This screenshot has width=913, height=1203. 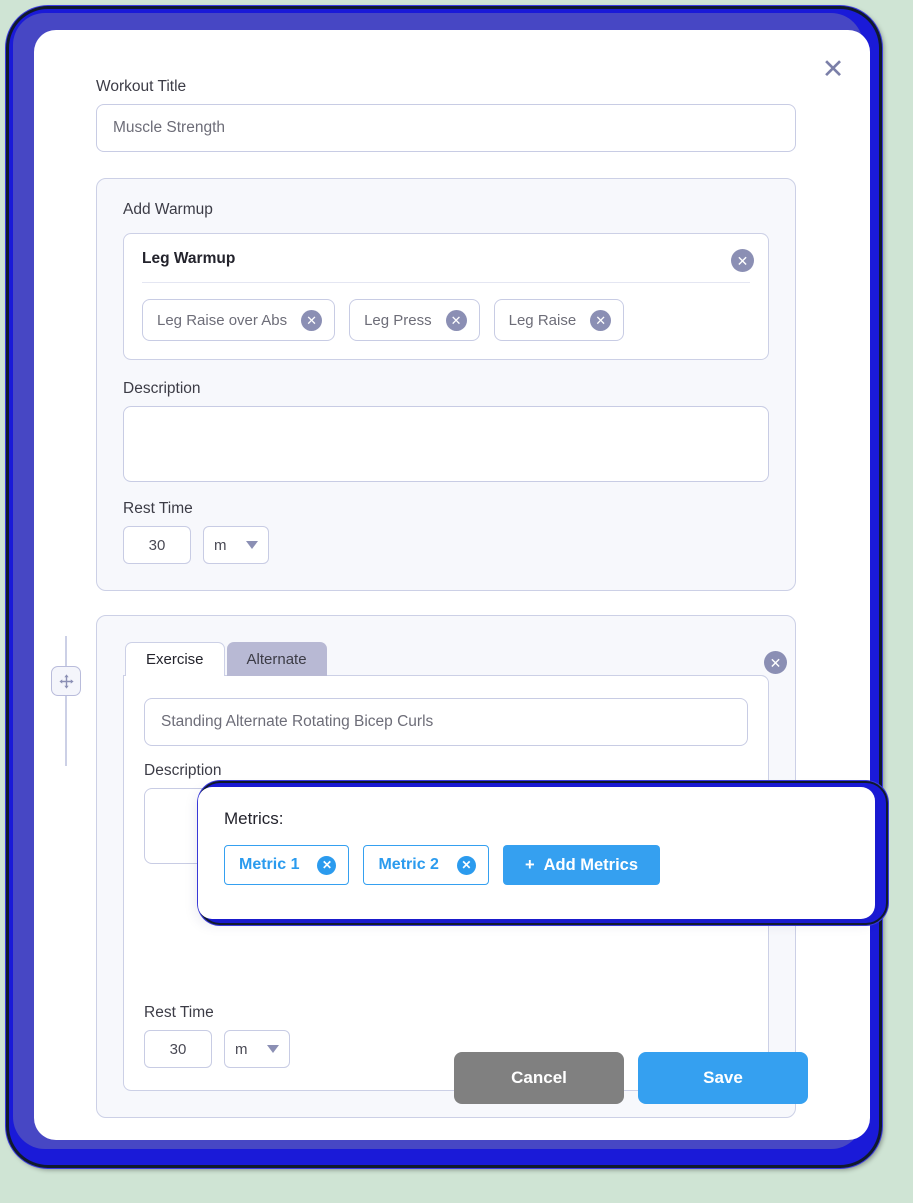 I want to click on workout-title-input: Muscle Strength, so click(x=446, y=128).